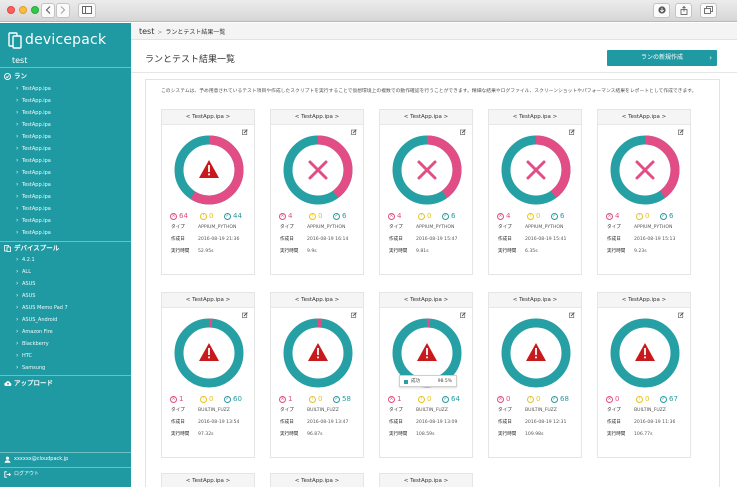 The height and width of the screenshot is (487, 737). I want to click on devices-icon, so click(7, 248).